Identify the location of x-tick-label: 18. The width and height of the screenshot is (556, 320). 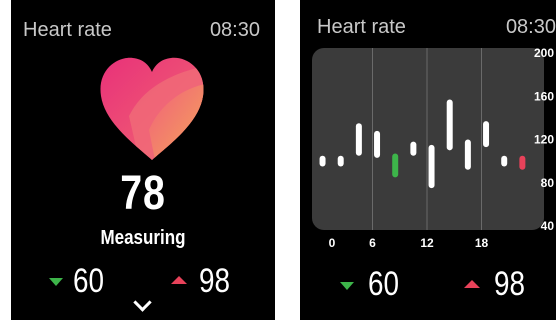
(482, 243).